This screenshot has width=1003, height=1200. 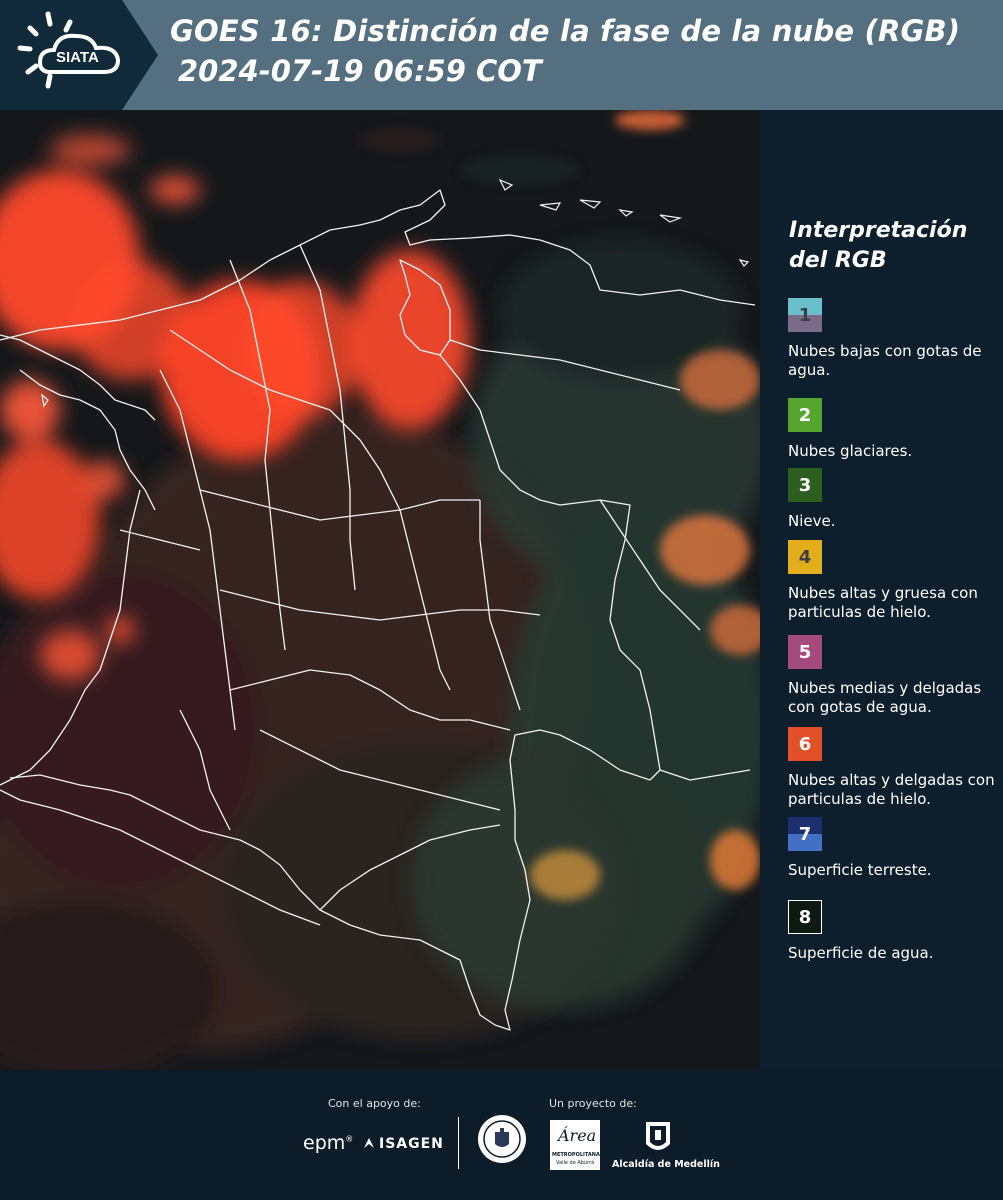 What do you see at coordinates (812, 521) in the screenshot?
I see `legend-label: Nieve.` at bounding box center [812, 521].